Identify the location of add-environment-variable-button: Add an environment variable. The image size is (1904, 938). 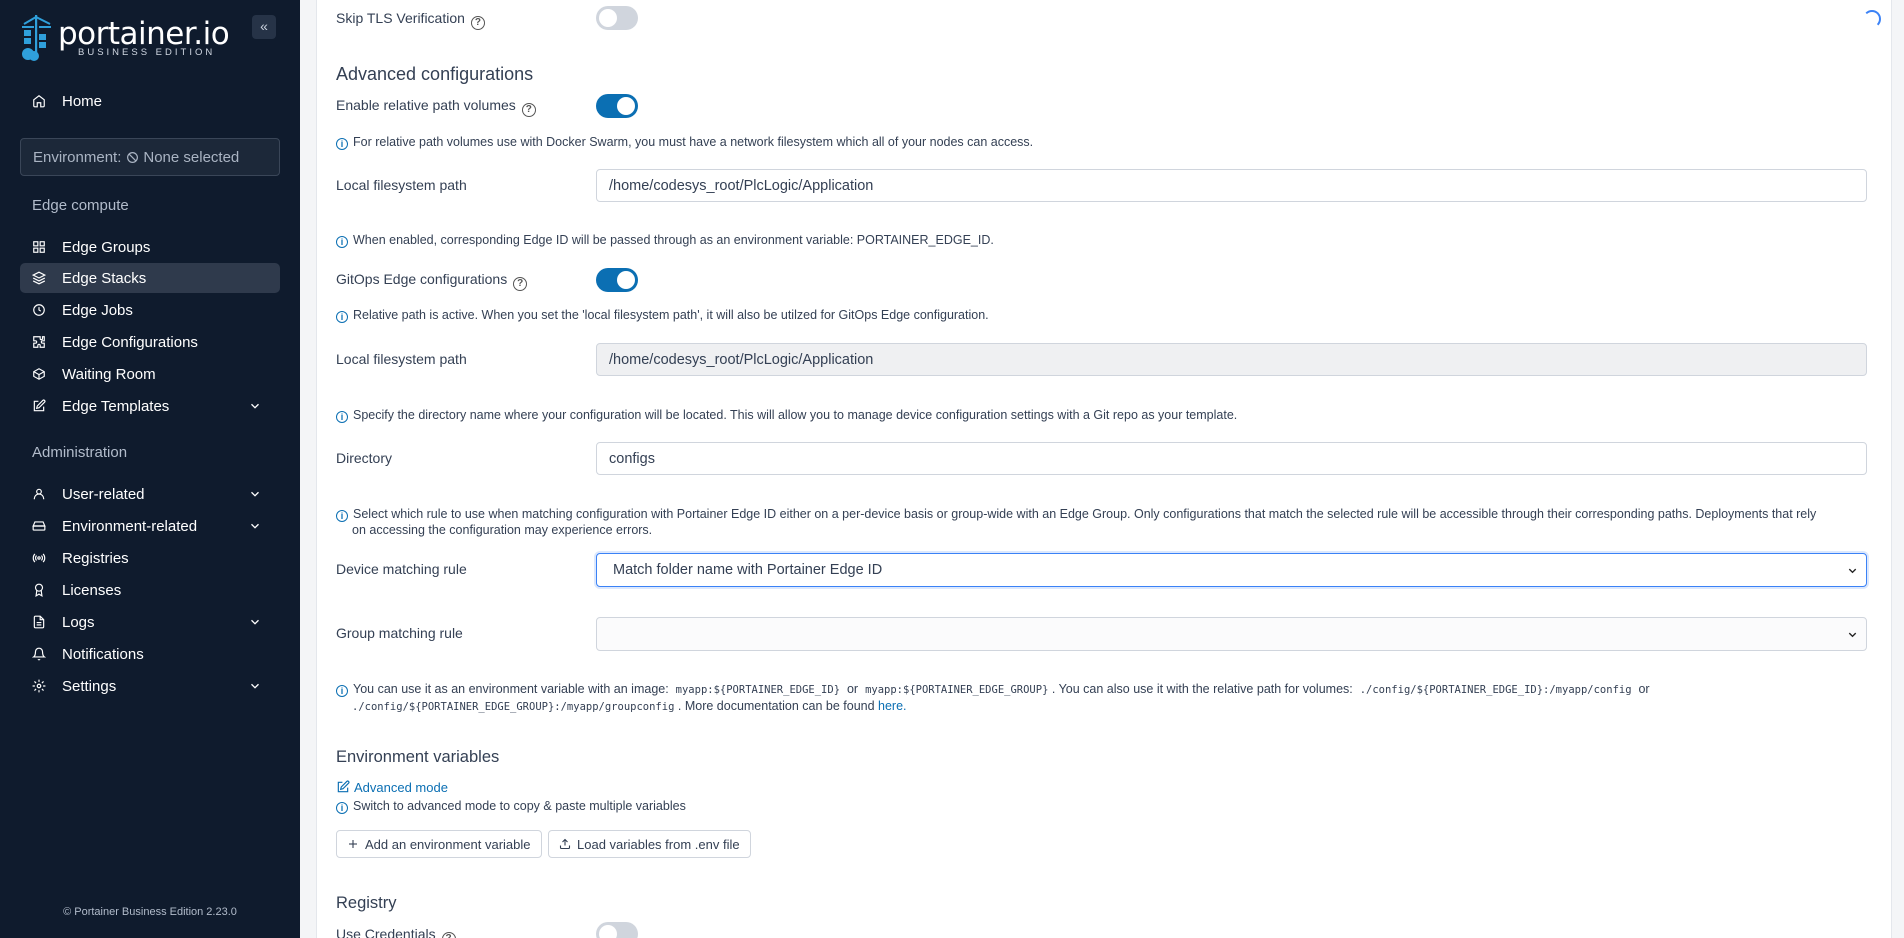
(439, 844).